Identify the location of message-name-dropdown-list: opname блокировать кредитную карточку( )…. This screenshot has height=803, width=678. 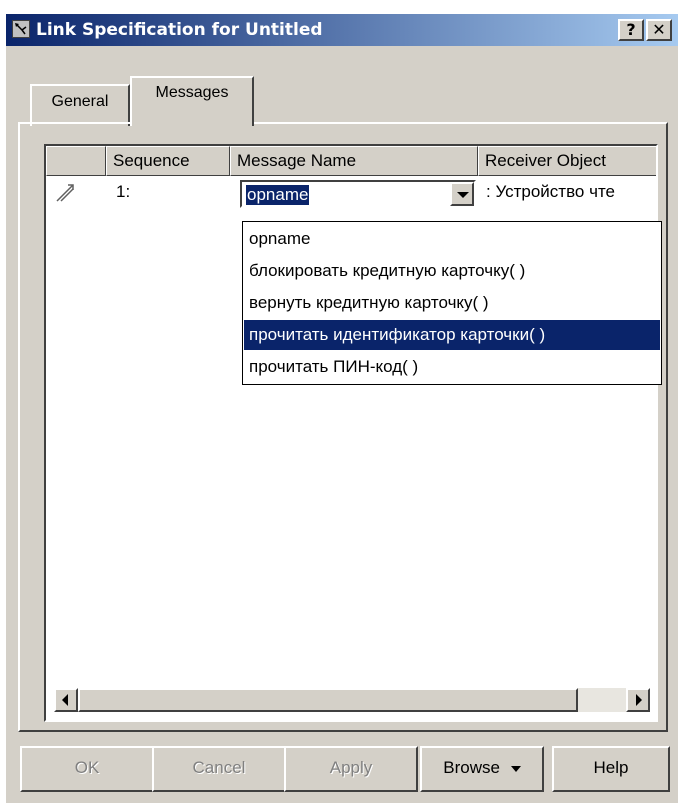
(452, 303).